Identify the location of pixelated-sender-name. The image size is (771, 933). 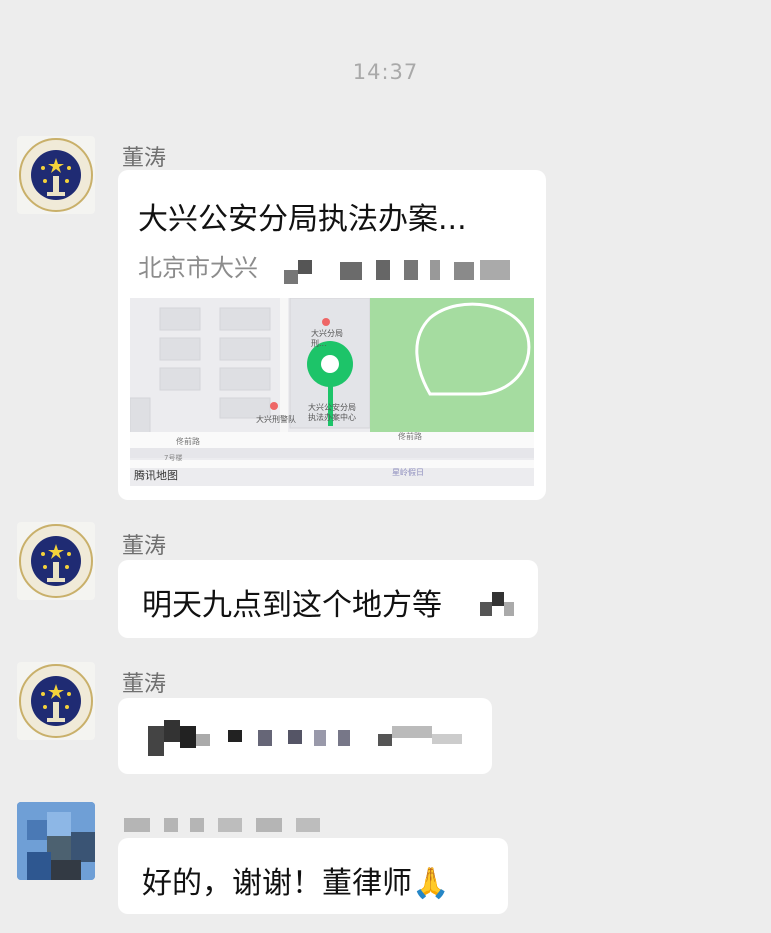
(224, 825).